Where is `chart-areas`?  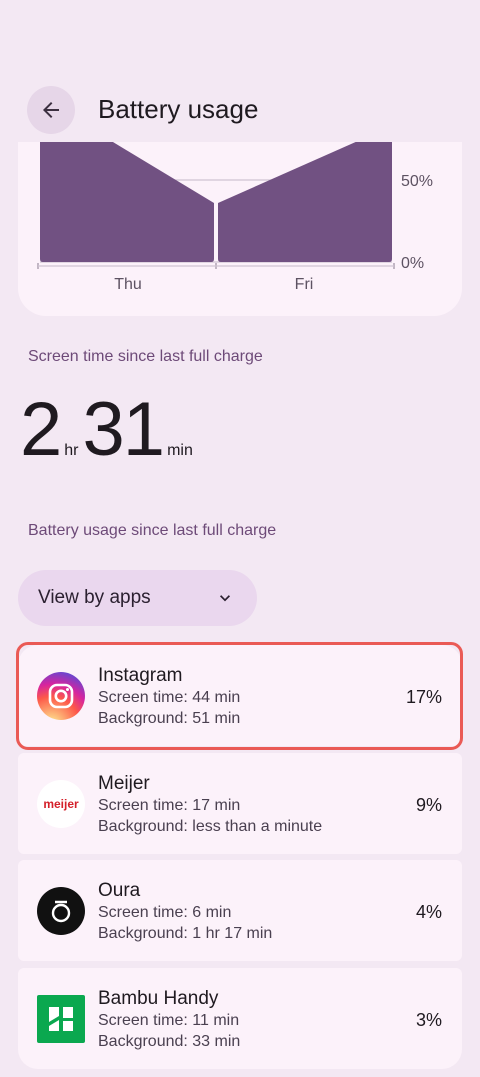
chart-areas is located at coordinates (216, 202).